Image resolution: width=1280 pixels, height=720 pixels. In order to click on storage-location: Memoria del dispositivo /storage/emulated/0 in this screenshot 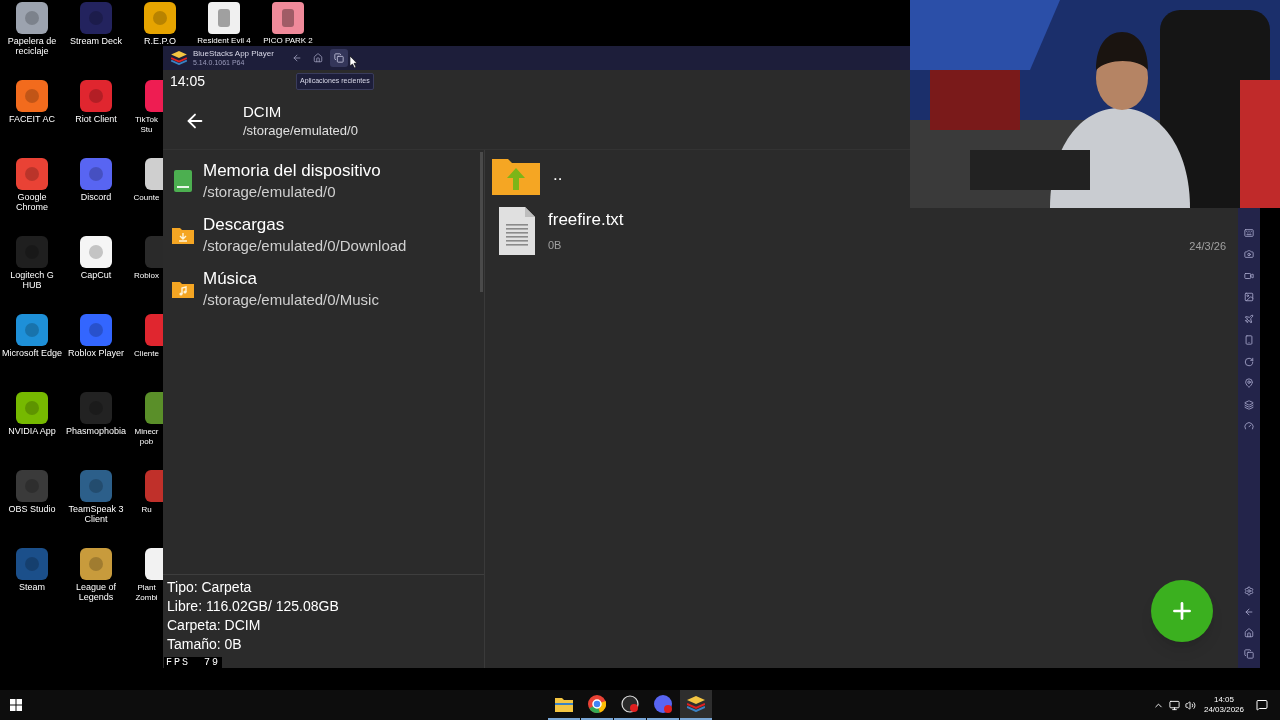, I will do `click(319, 181)`.